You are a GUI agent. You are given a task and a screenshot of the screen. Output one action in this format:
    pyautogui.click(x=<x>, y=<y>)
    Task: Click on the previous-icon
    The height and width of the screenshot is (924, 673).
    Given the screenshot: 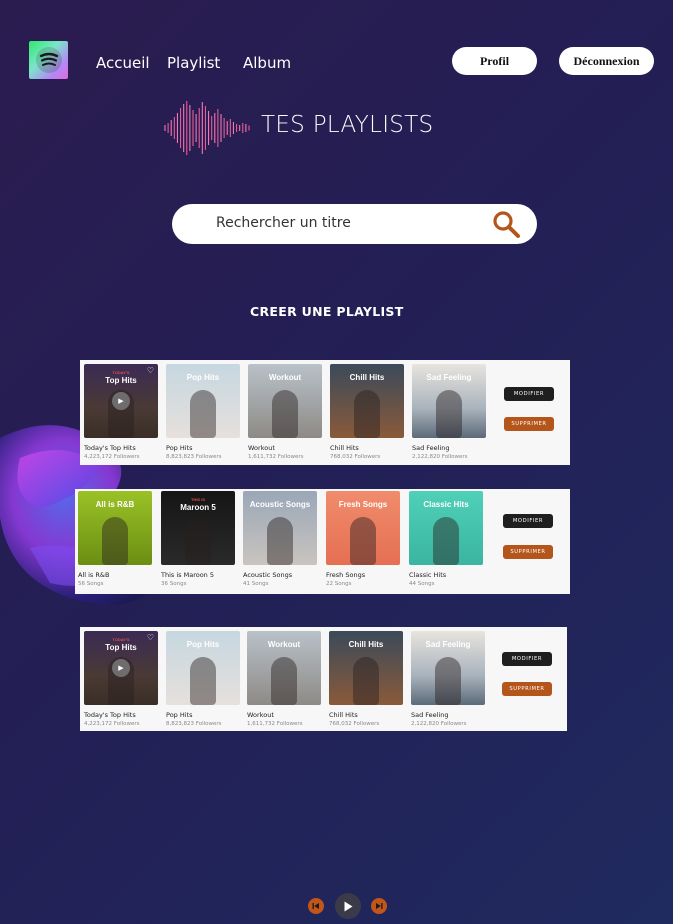 What is the action you would take?
    pyautogui.click(x=315, y=906)
    